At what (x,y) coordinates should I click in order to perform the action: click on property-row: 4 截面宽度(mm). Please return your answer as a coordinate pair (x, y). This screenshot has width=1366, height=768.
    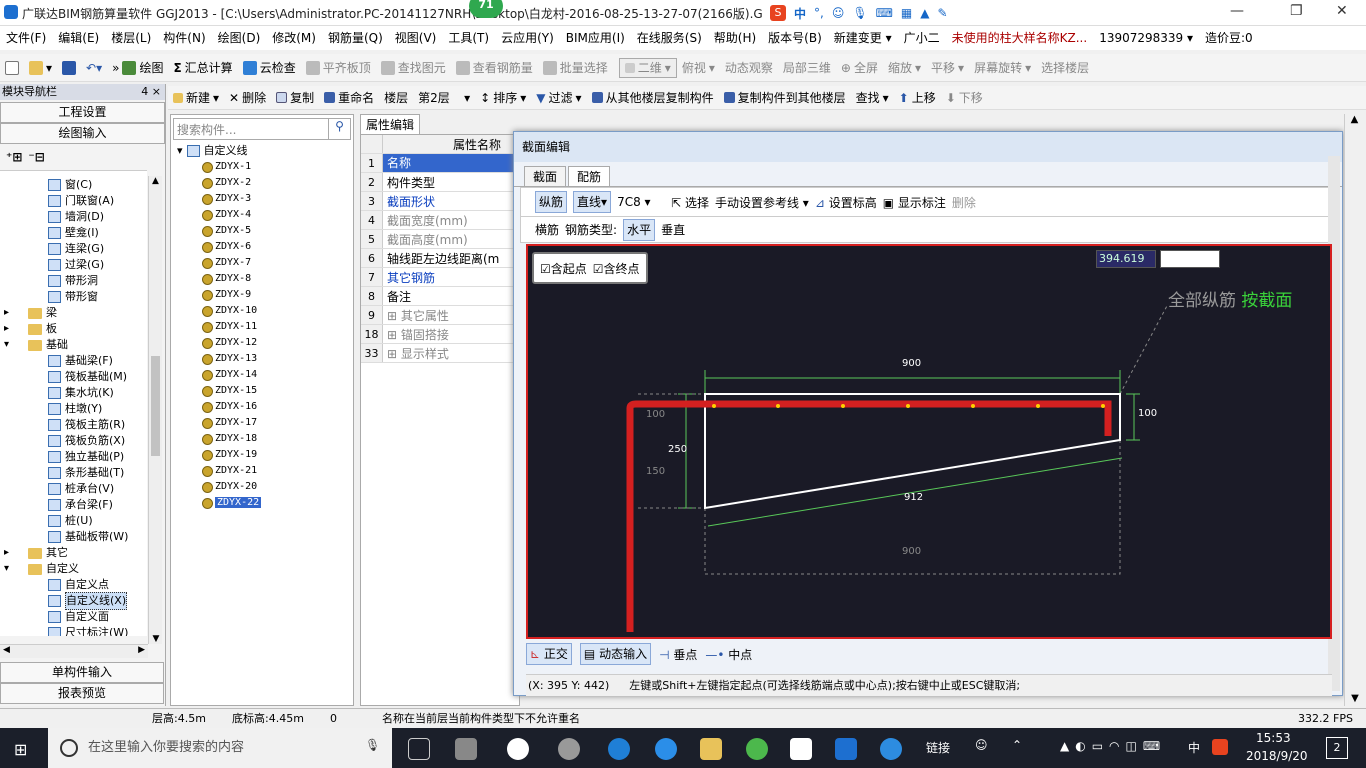
    Looking at the image, I should click on (440, 220).